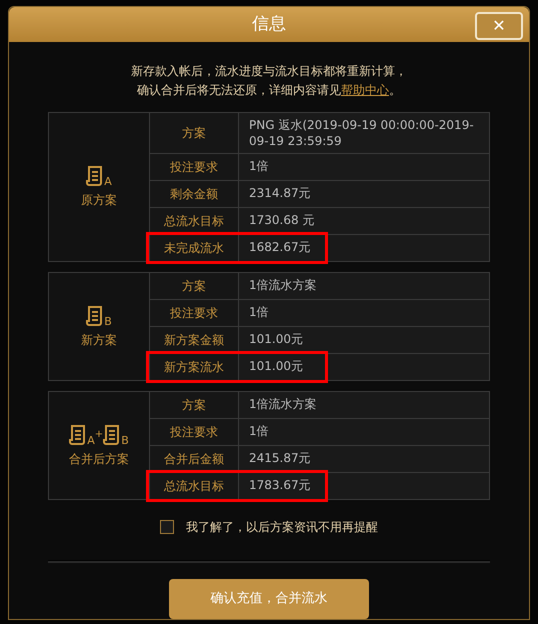  Describe the element at coordinates (99, 434) in the screenshot. I see `plus-sign: +` at that location.